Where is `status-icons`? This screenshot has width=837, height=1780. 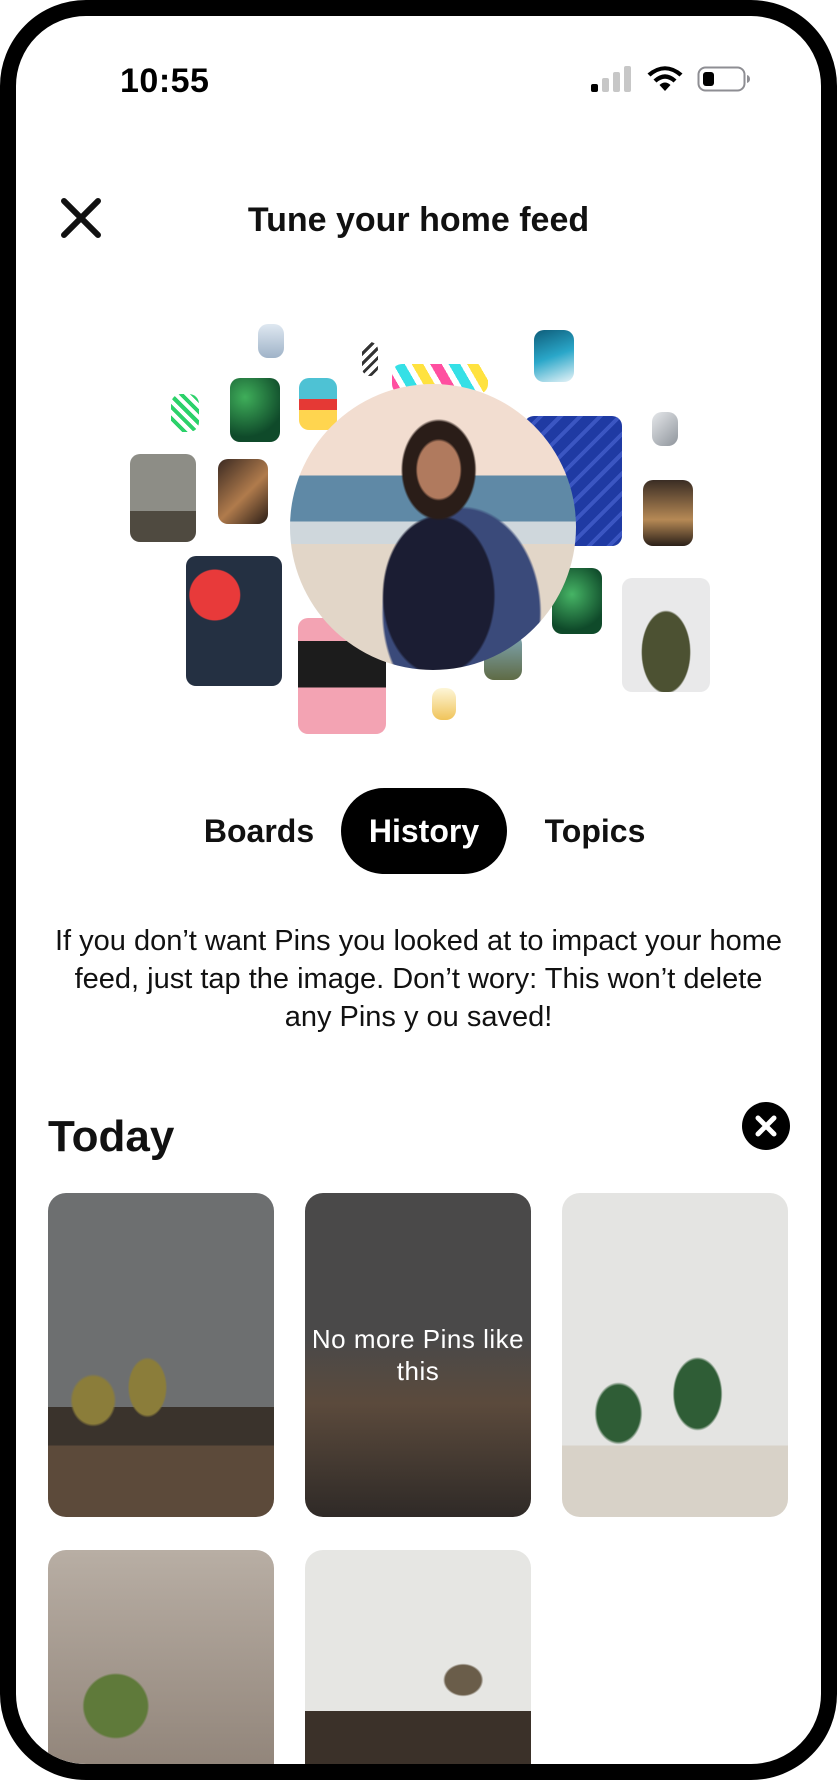
status-icons is located at coordinates (670, 79).